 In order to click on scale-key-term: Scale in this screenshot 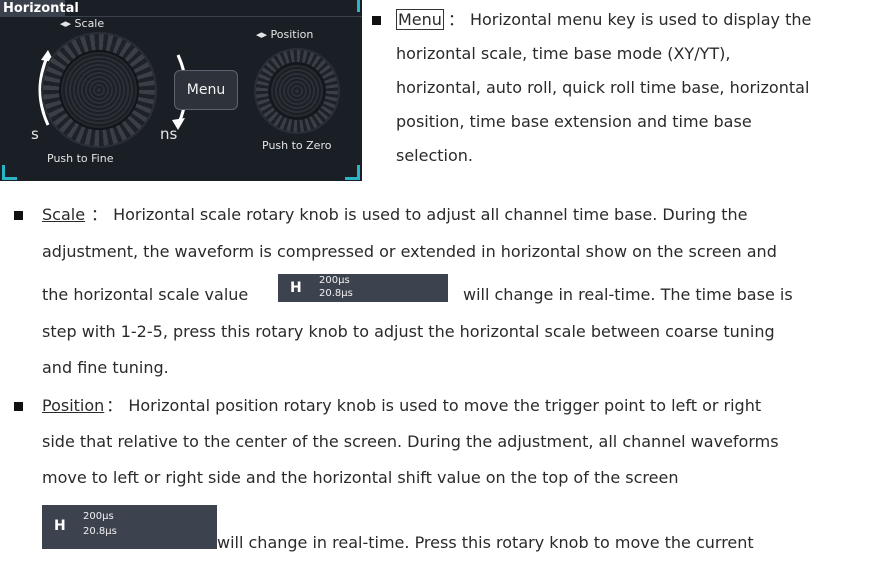, I will do `click(64, 214)`.